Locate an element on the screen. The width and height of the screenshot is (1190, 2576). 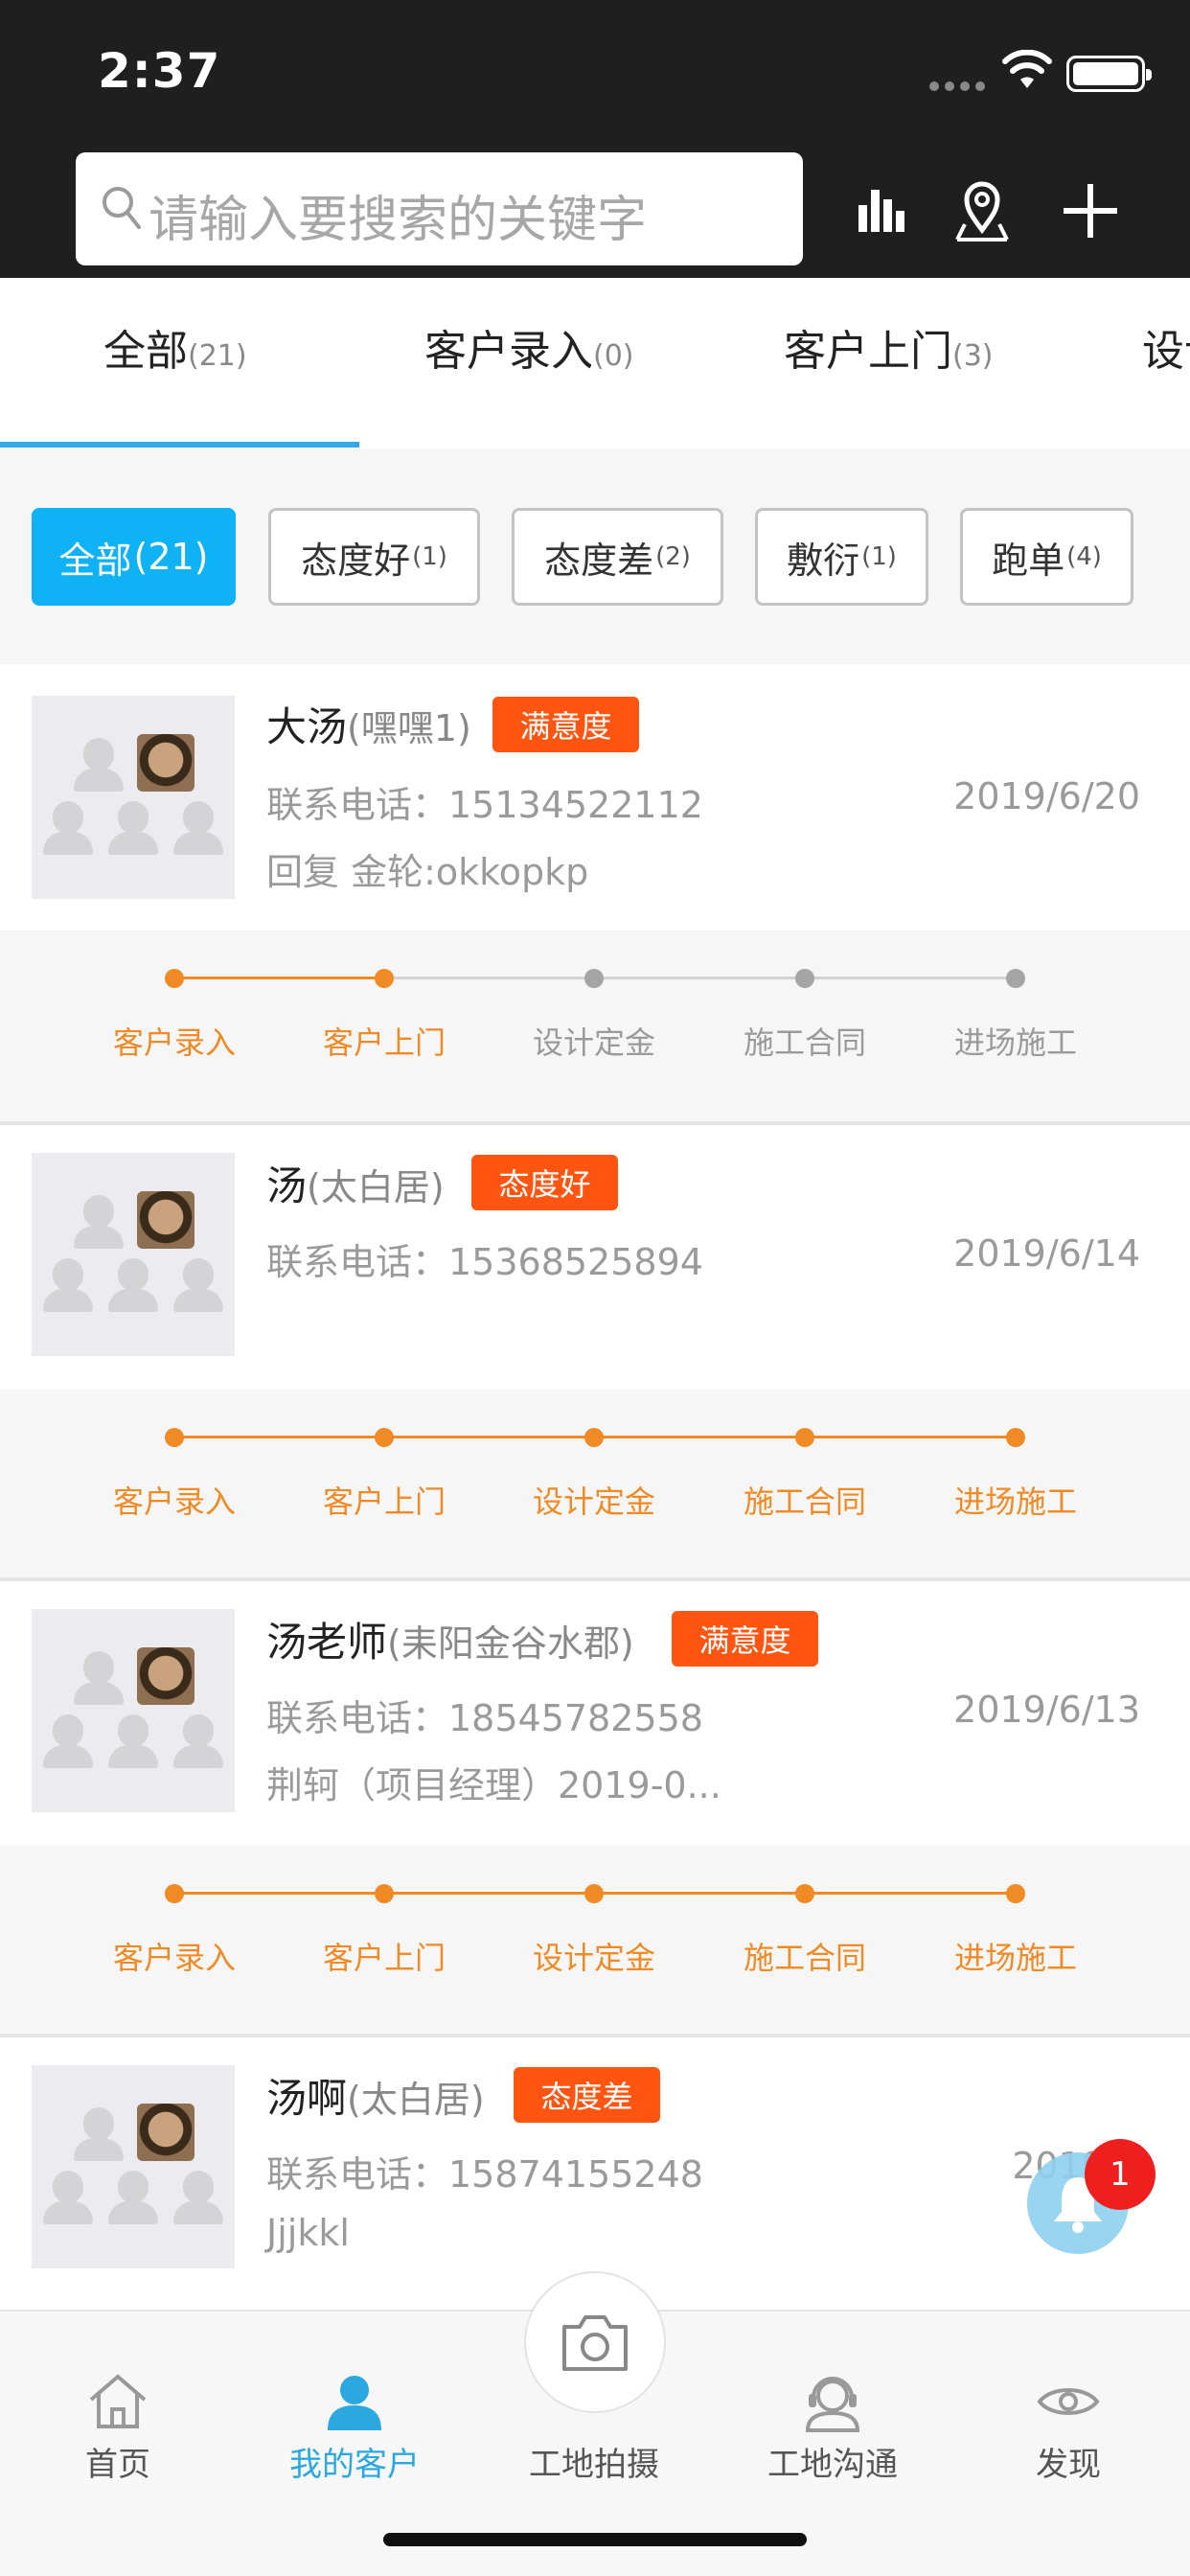
status-time: 2:37 is located at coordinates (159, 71).